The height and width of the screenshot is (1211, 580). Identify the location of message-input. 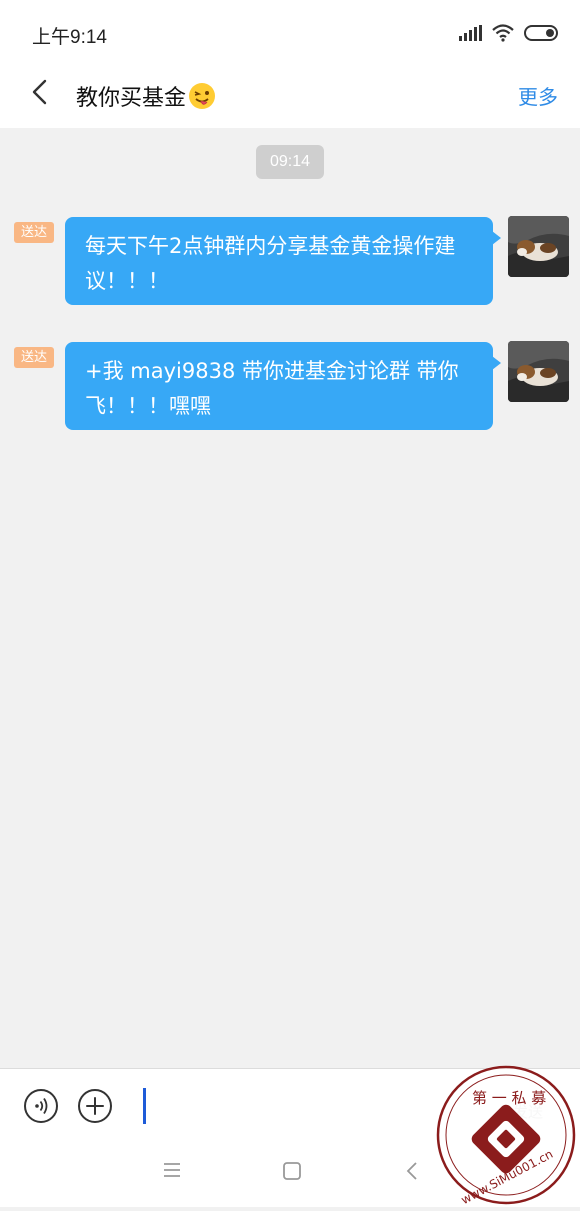
(279, 1107).